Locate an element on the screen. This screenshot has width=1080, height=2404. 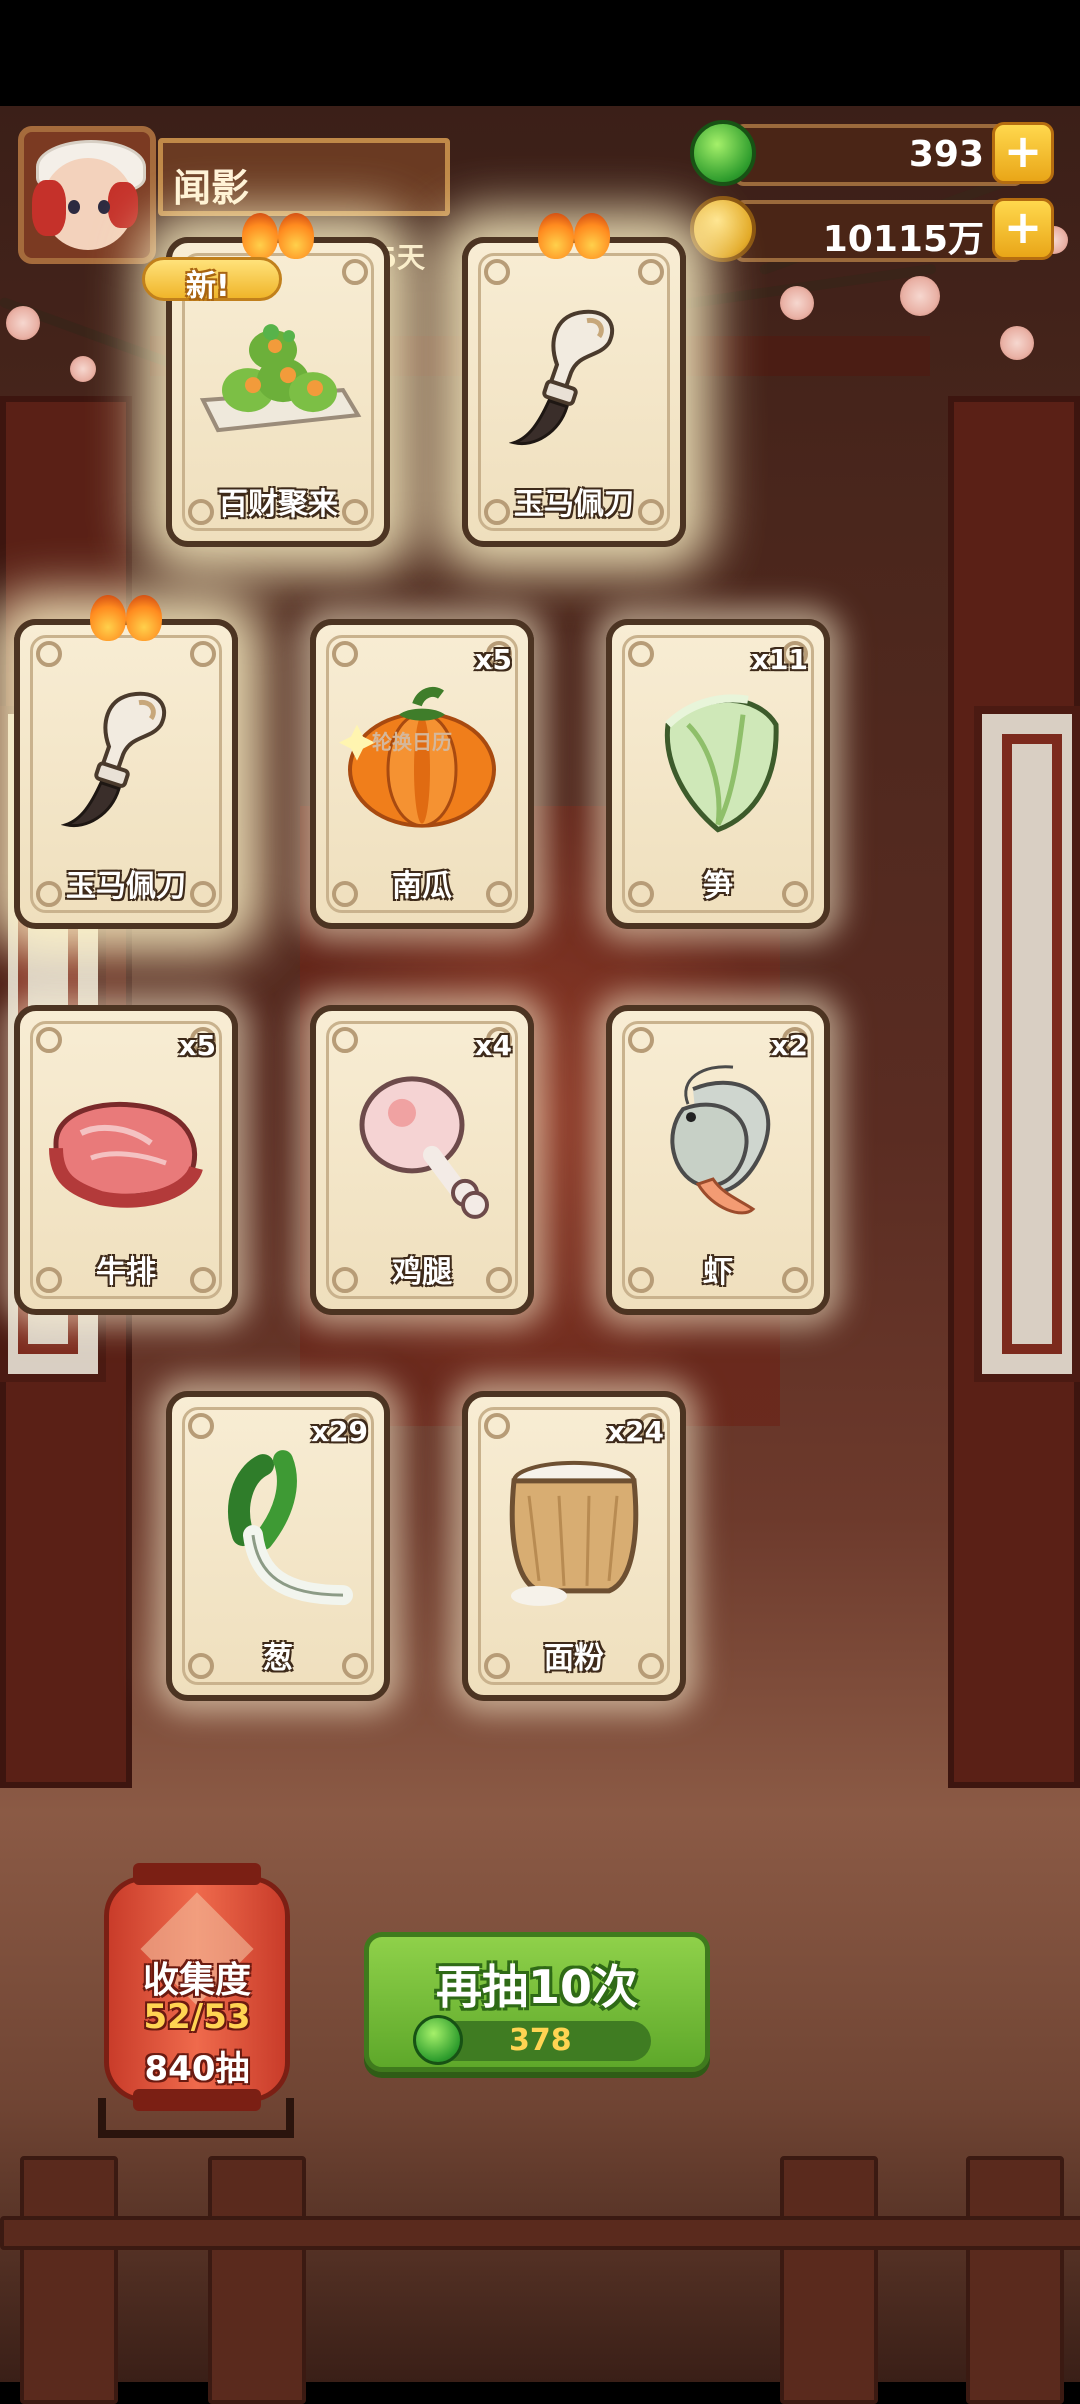
status-bar is located at coordinates (540, 53).